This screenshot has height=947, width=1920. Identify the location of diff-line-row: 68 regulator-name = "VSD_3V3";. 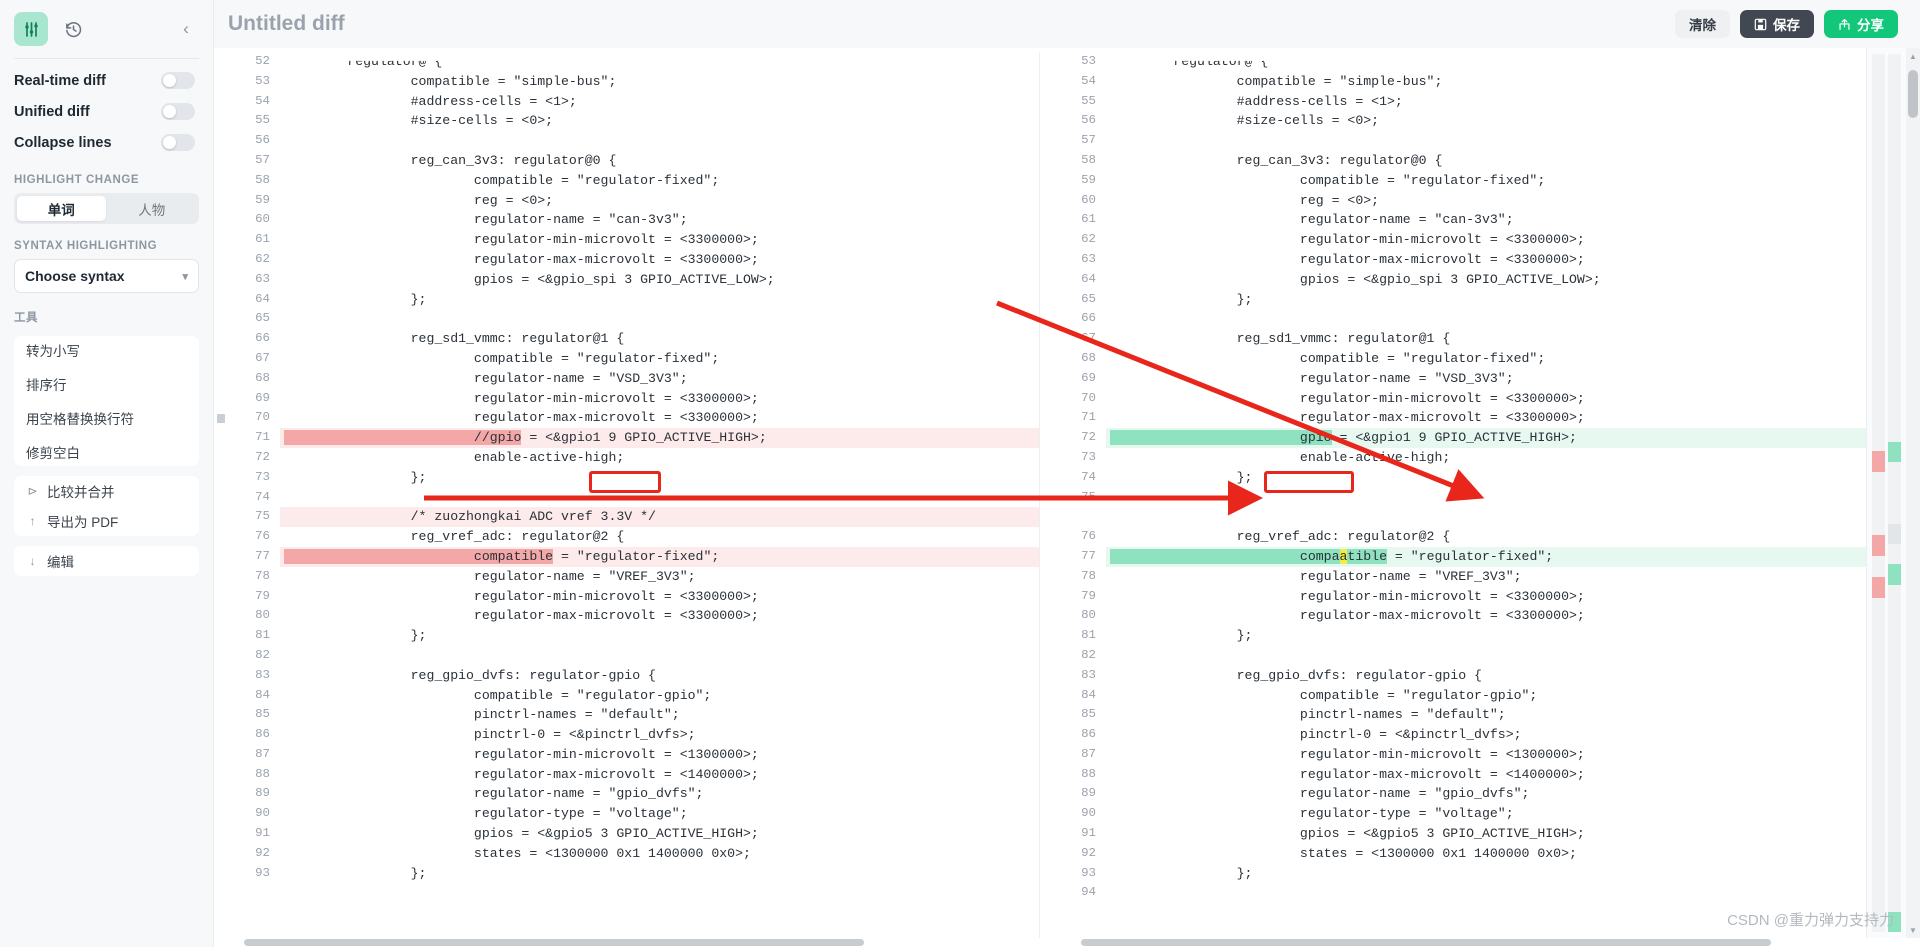
(626, 379).